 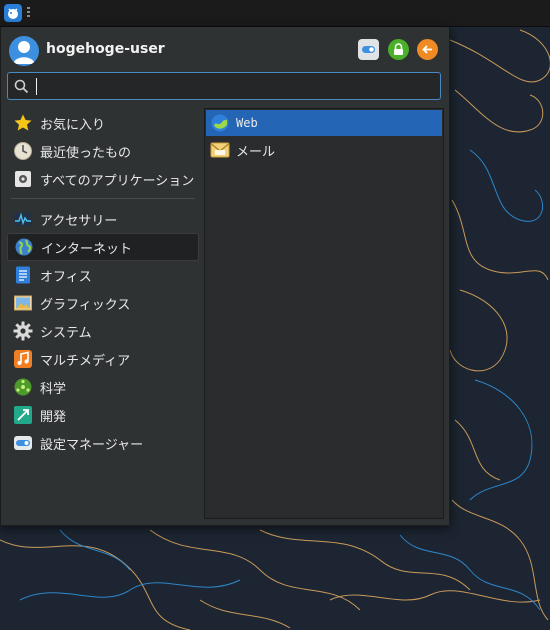 What do you see at coordinates (23, 219) in the screenshot?
I see `accessories-icon` at bounding box center [23, 219].